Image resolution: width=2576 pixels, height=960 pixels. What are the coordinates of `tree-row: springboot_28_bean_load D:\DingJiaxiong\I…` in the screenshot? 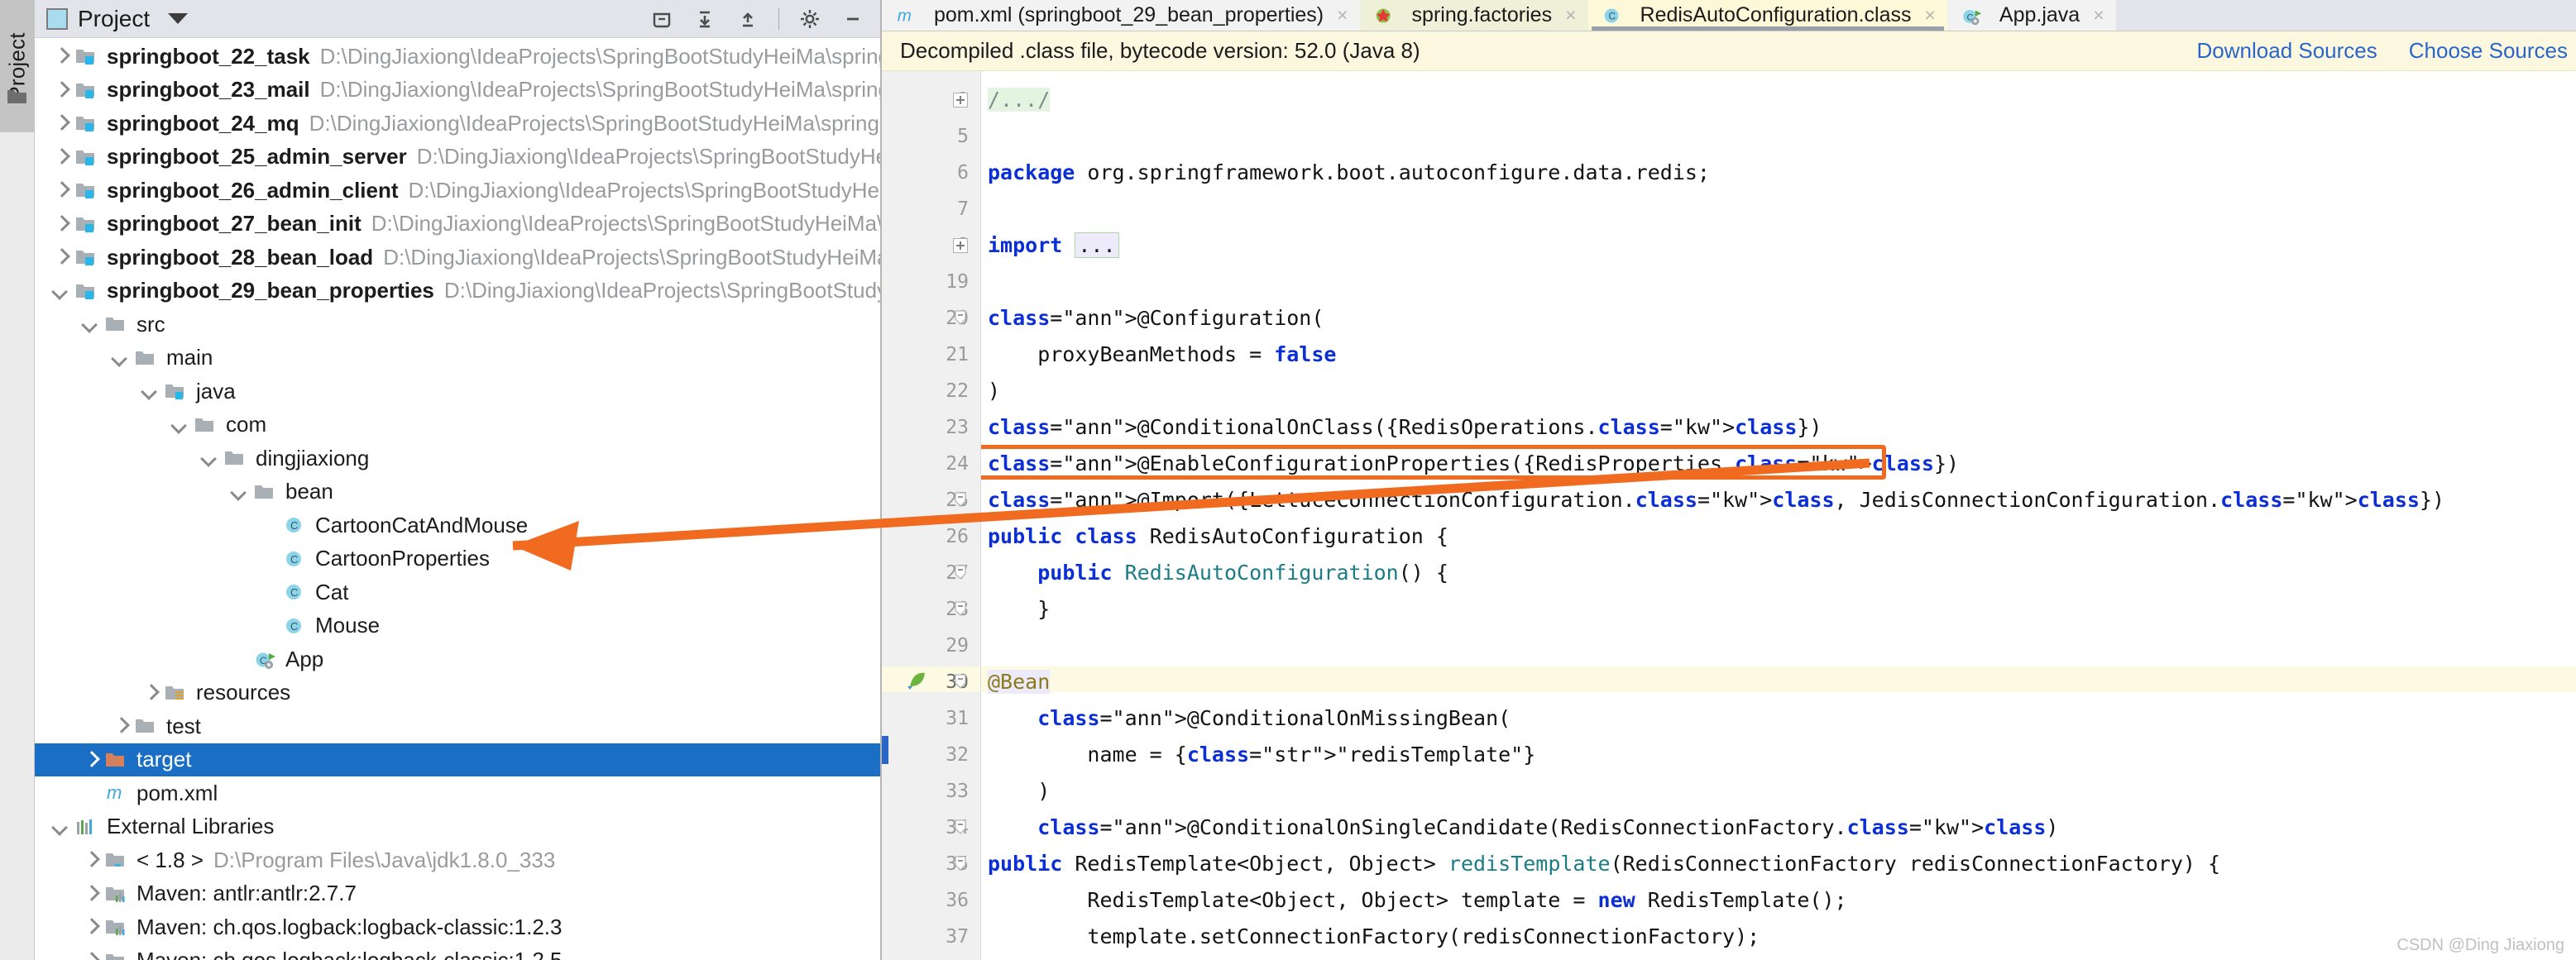 It's located at (457, 258).